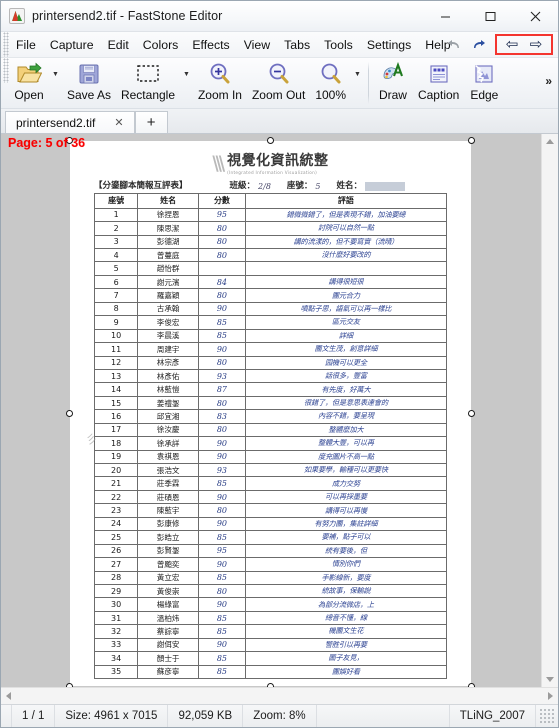 This screenshot has height=728, width=559. What do you see at coordinates (279, 695) in the screenshot?
I see `horizontal-scrollbar` at bounding box center [279, 695].